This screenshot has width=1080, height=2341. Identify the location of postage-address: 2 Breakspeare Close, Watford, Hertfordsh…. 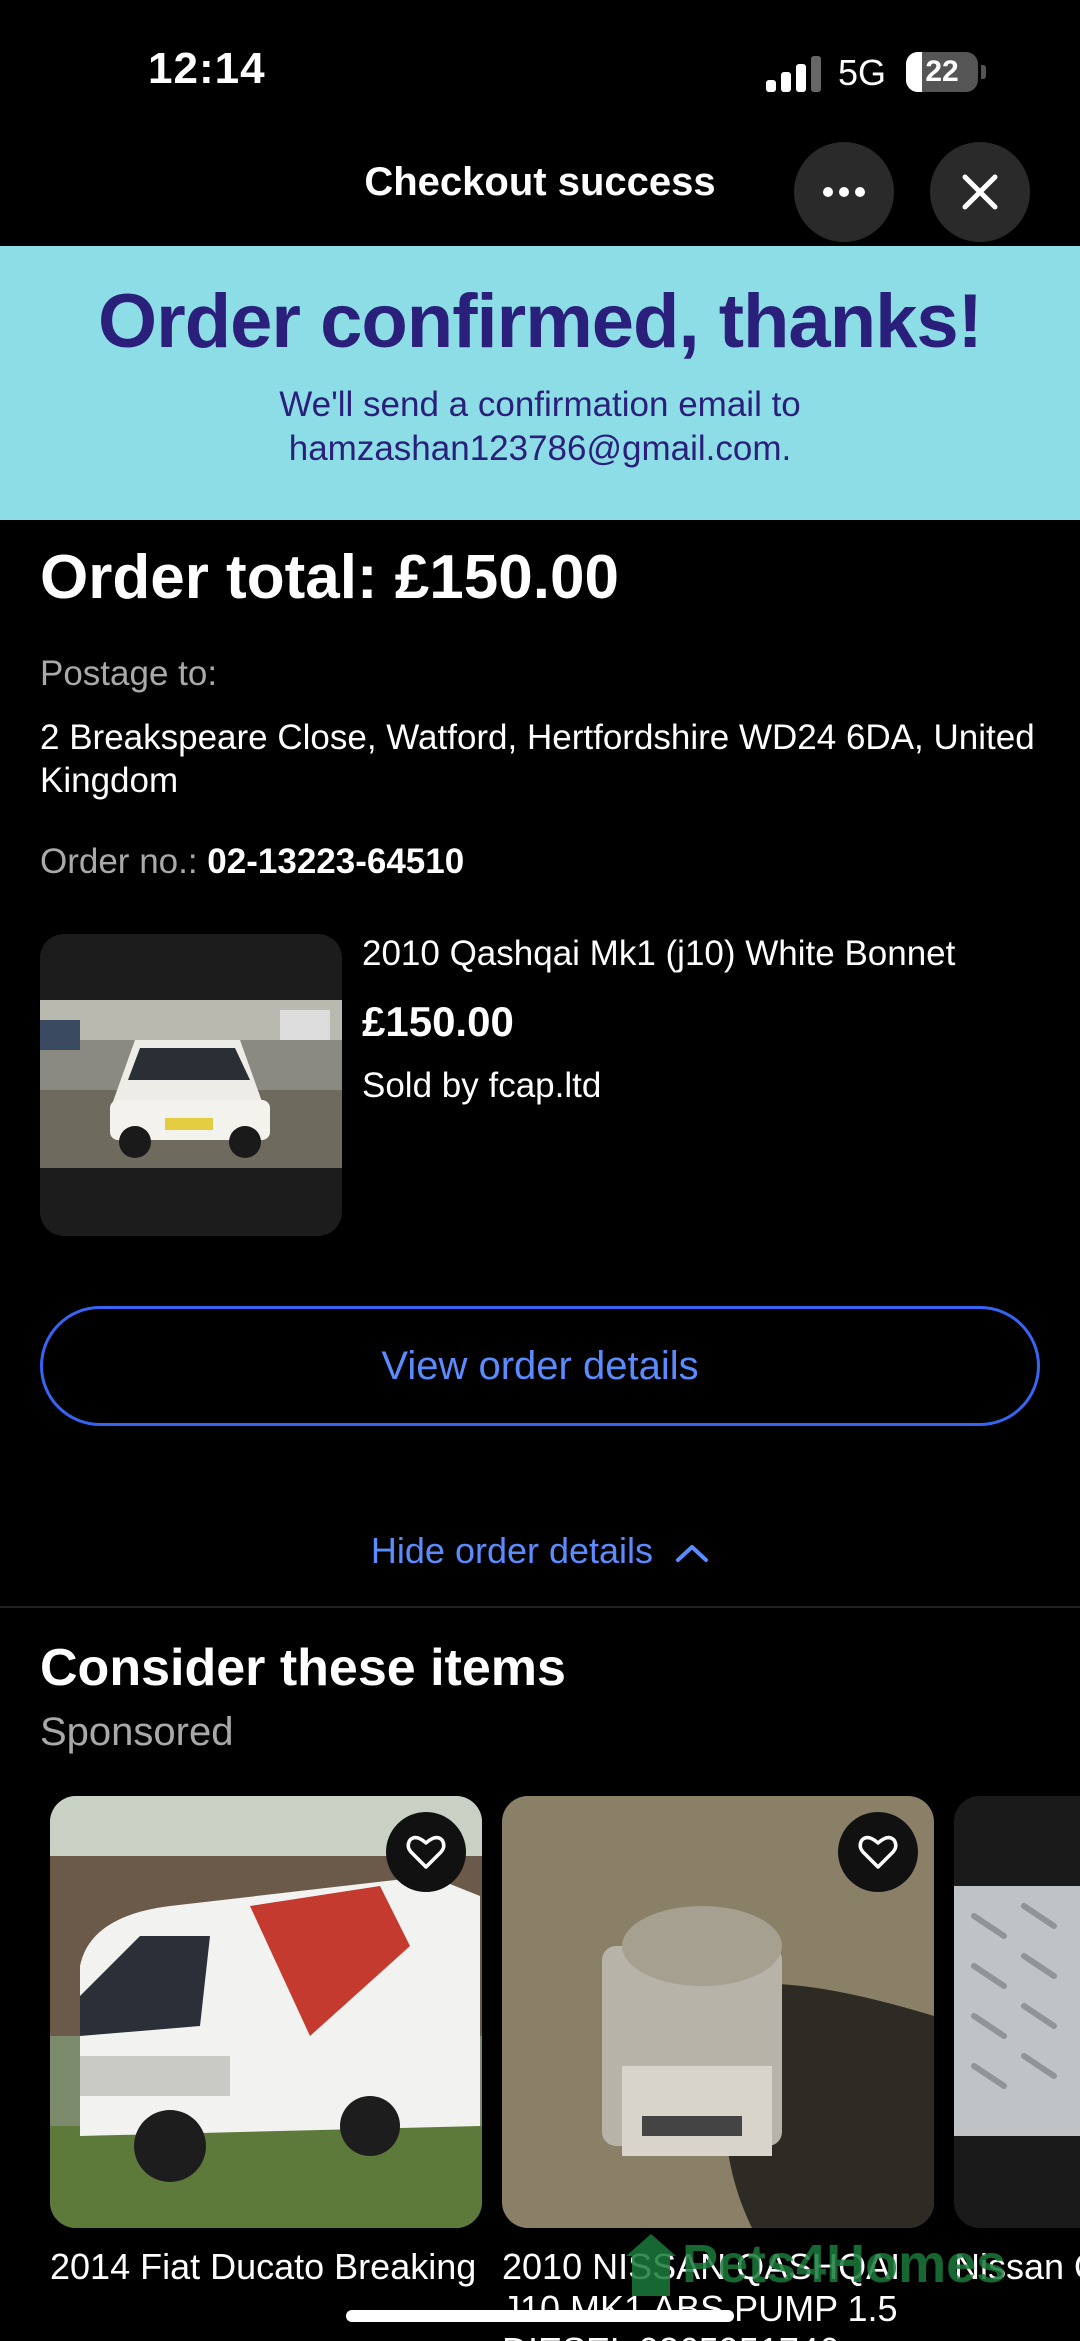
(537, 759).